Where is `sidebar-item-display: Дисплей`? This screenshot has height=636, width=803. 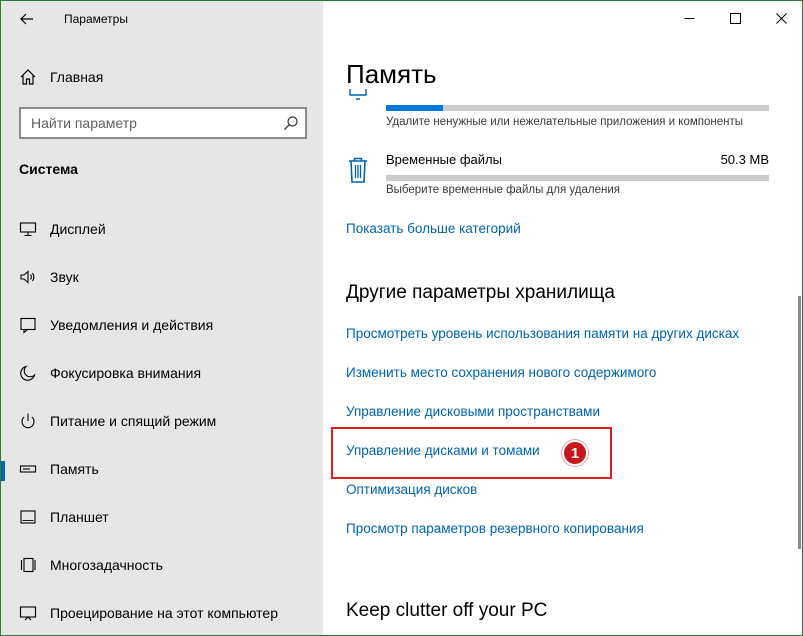 sidebar-item-display: Дисплей is located at coordinates (162, 231).